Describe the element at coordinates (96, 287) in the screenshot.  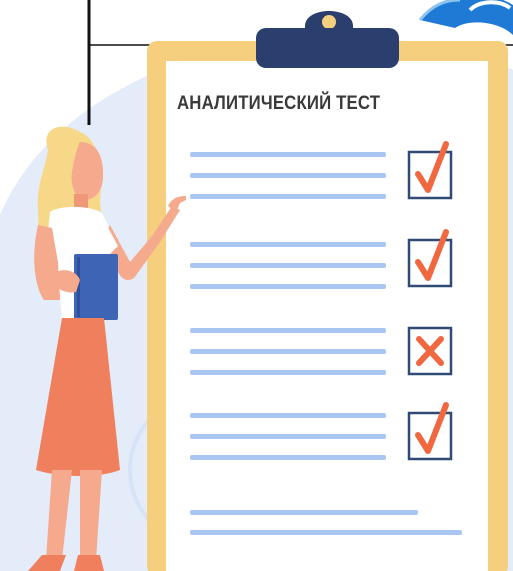
I see `folder` at that location.